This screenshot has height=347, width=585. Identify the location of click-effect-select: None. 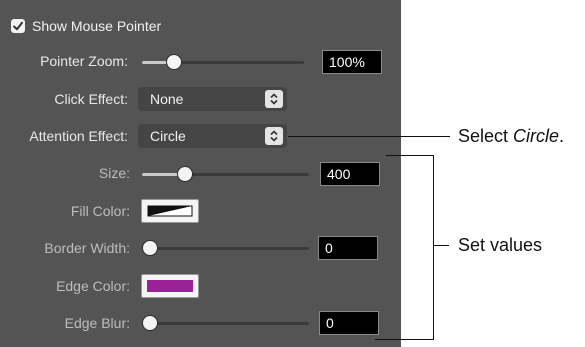
(212, 99).